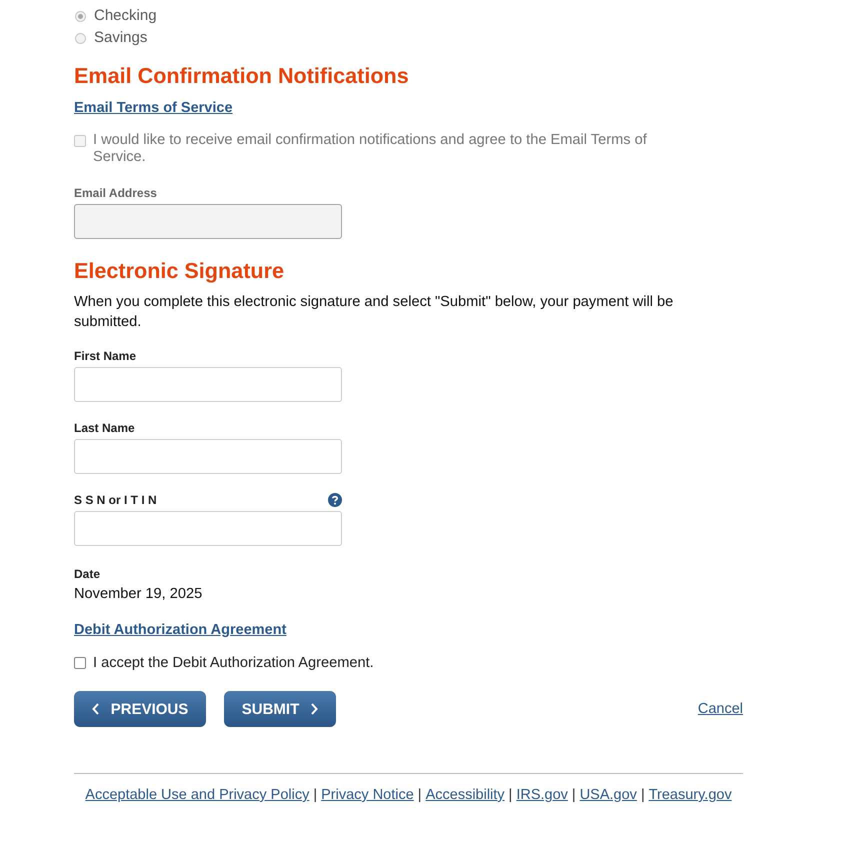 The width and height of the screenshot is (852, 862). Describe the element at coordinates (197, 795) in the screenshot. I see `footer-link: Acceptable Use and Privacy Policy` at that location.